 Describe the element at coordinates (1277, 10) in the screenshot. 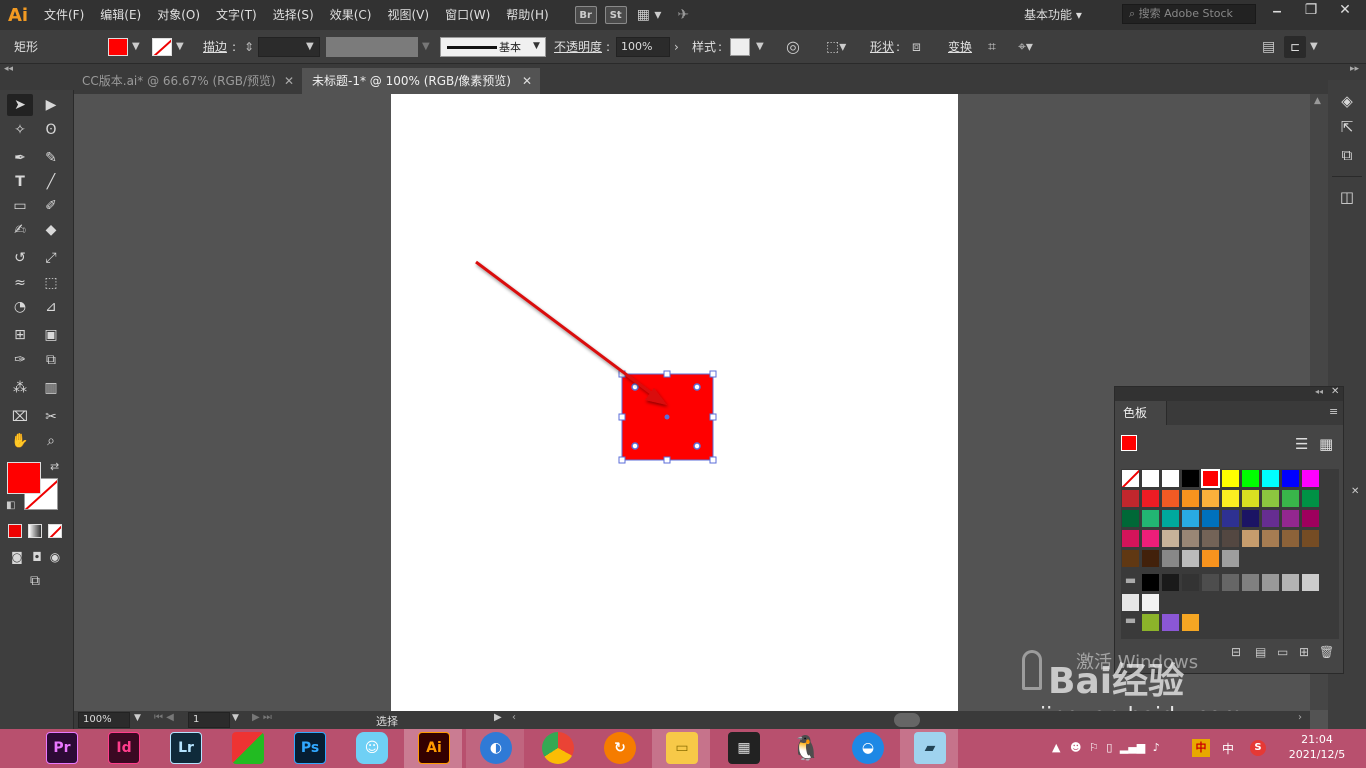

I see `minimize-button: ▁` at that location.